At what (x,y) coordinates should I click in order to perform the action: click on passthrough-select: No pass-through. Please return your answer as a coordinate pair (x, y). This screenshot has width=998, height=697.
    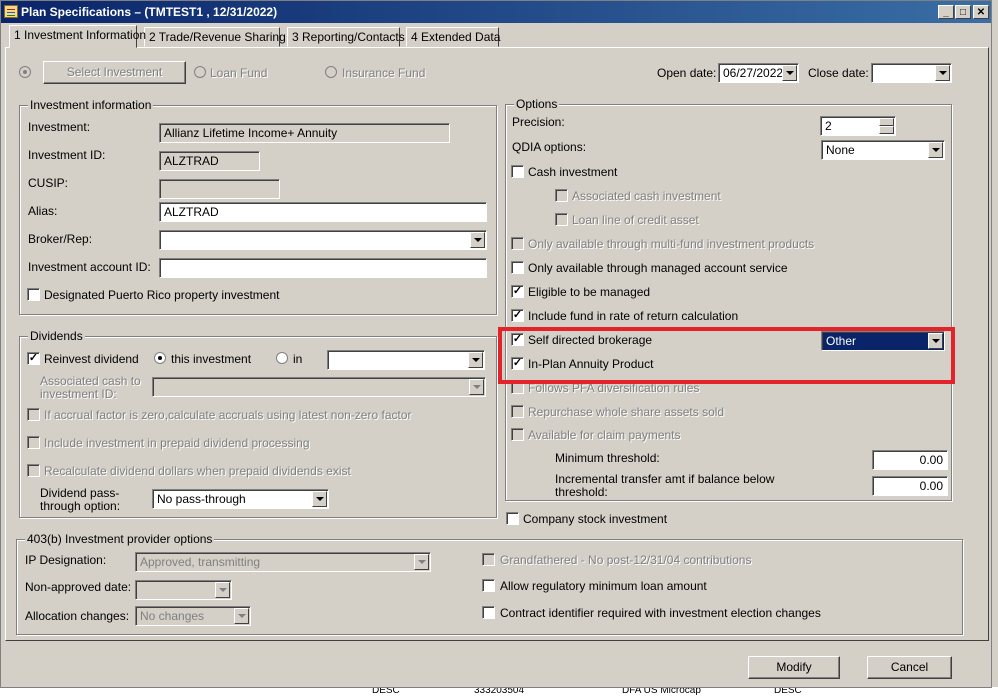
    Looking at the image, I should click on (240, 499).